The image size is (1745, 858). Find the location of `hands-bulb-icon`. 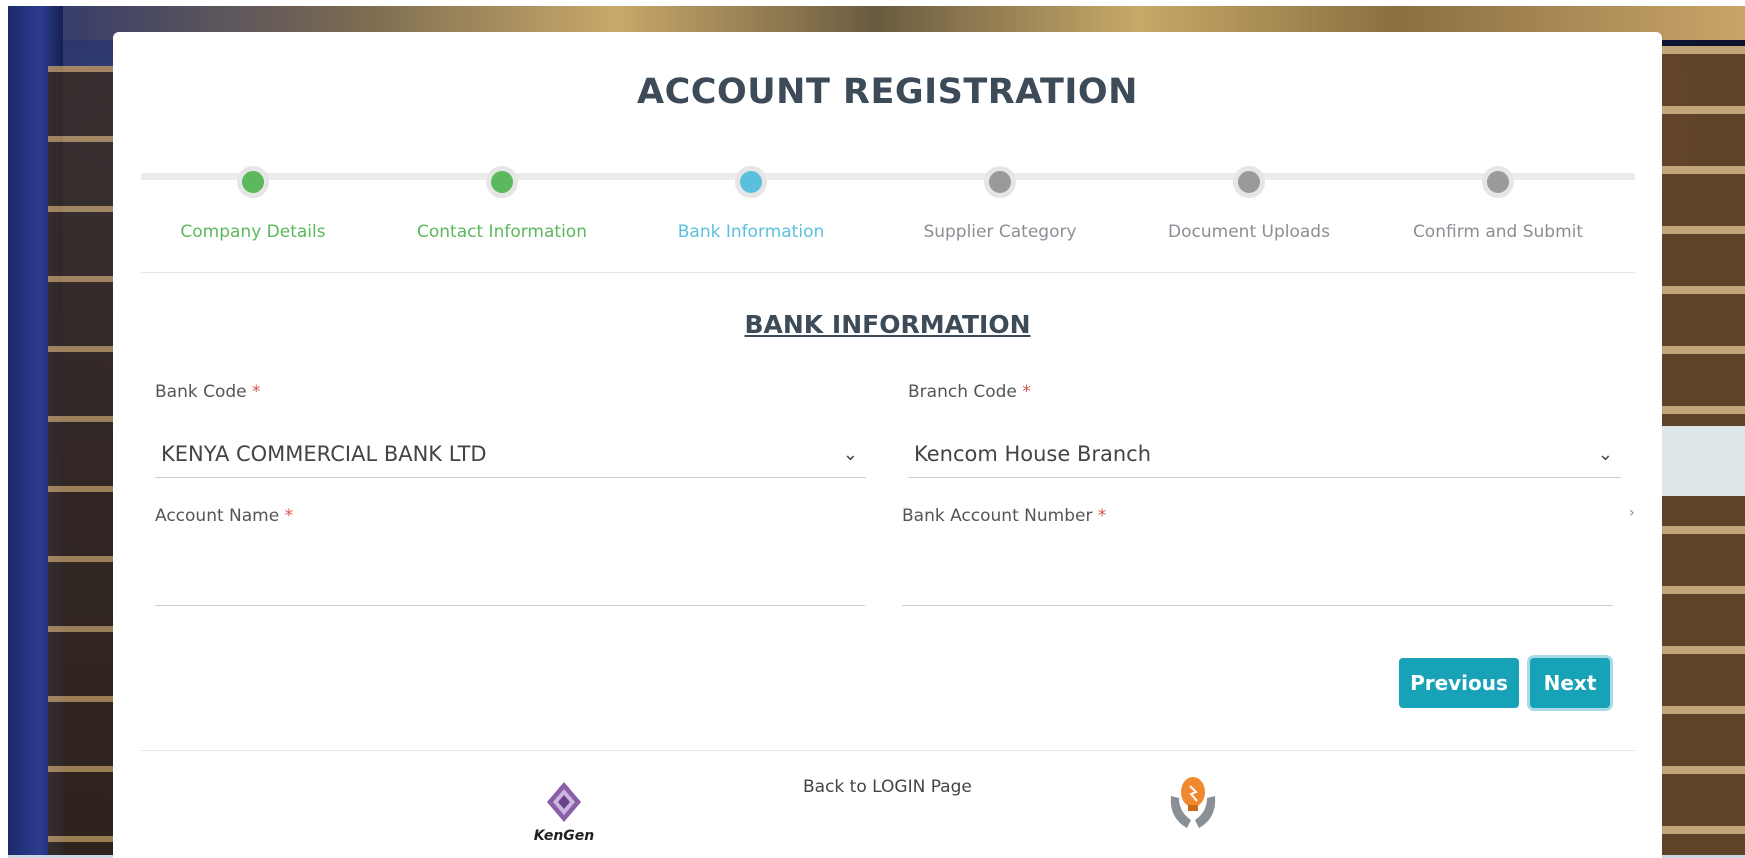

hands-bulb-icon is located at coordinates (1193, 802).